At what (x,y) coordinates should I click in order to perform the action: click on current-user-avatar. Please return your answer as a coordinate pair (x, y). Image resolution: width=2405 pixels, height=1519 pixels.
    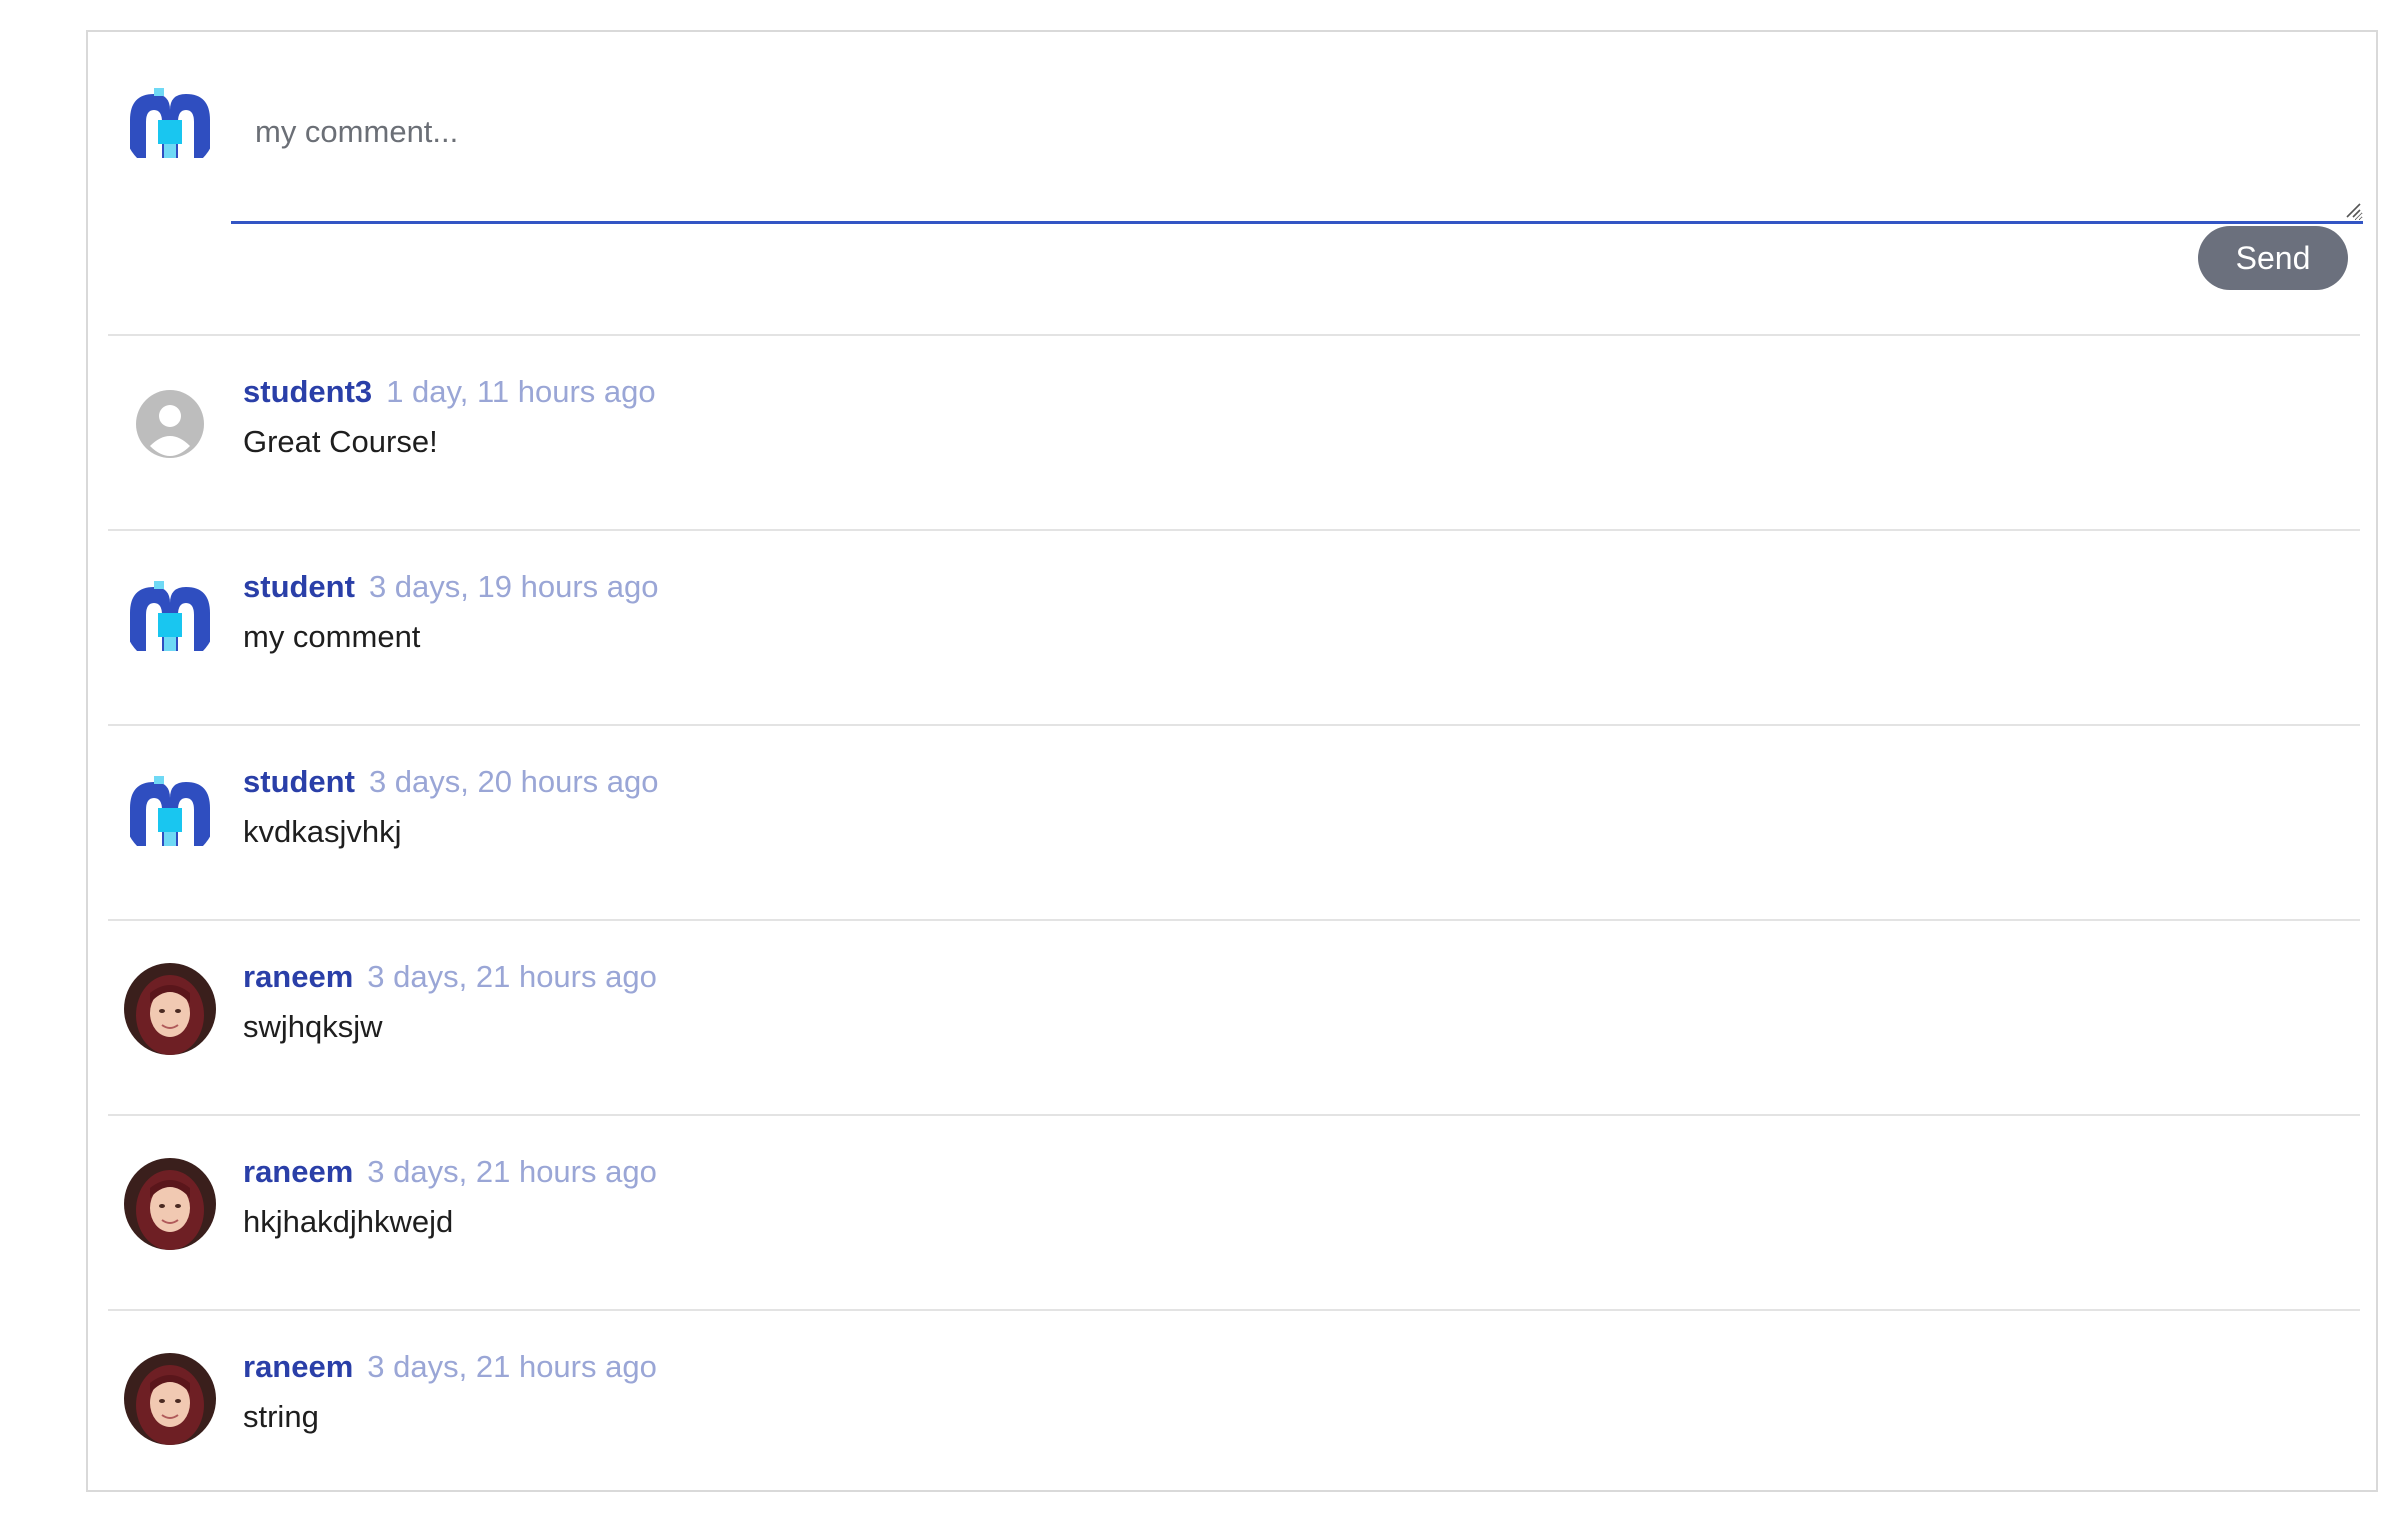
    Looking at the image, I should click on (170, 126).